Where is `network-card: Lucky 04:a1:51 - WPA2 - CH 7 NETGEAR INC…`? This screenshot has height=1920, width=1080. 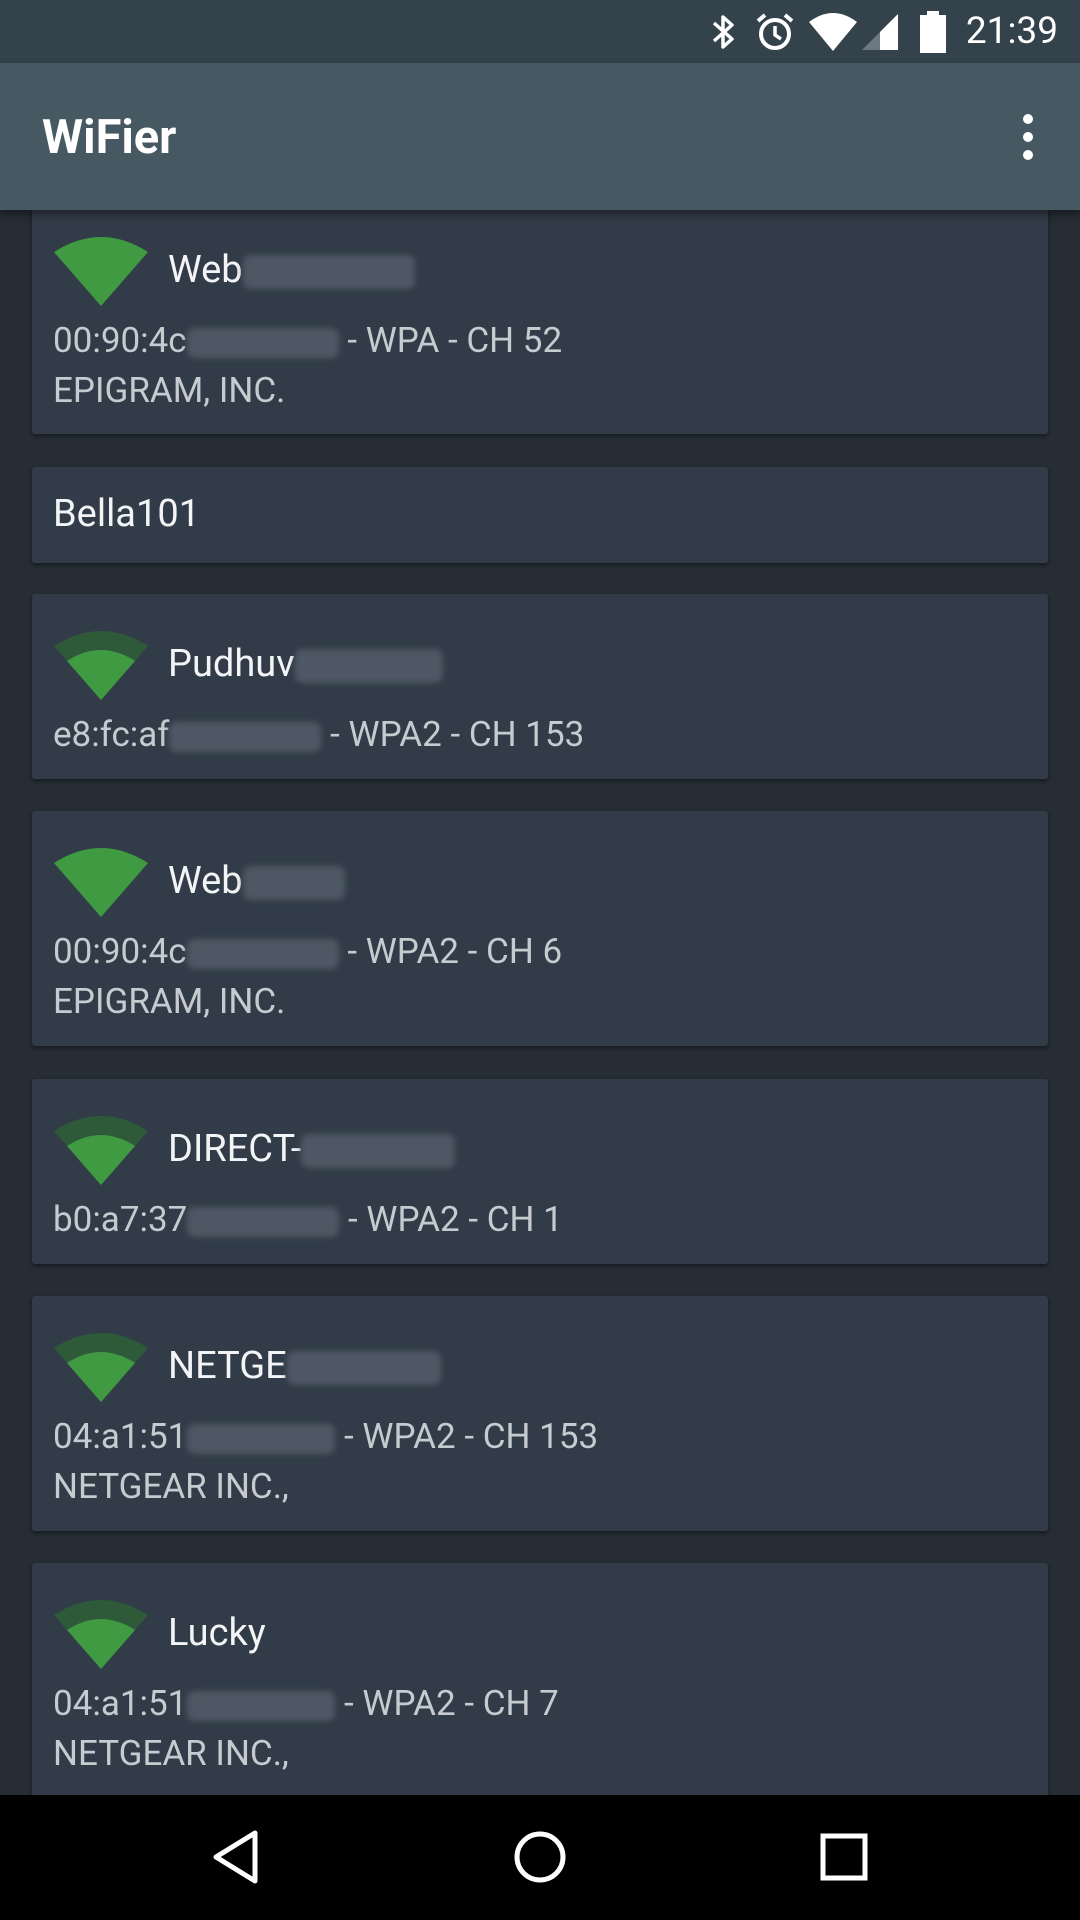
network-card: Lucky 04:a1:51 - WPA2 - CH 7 NETGEAR INC… is located at coordinates (540, 1679).